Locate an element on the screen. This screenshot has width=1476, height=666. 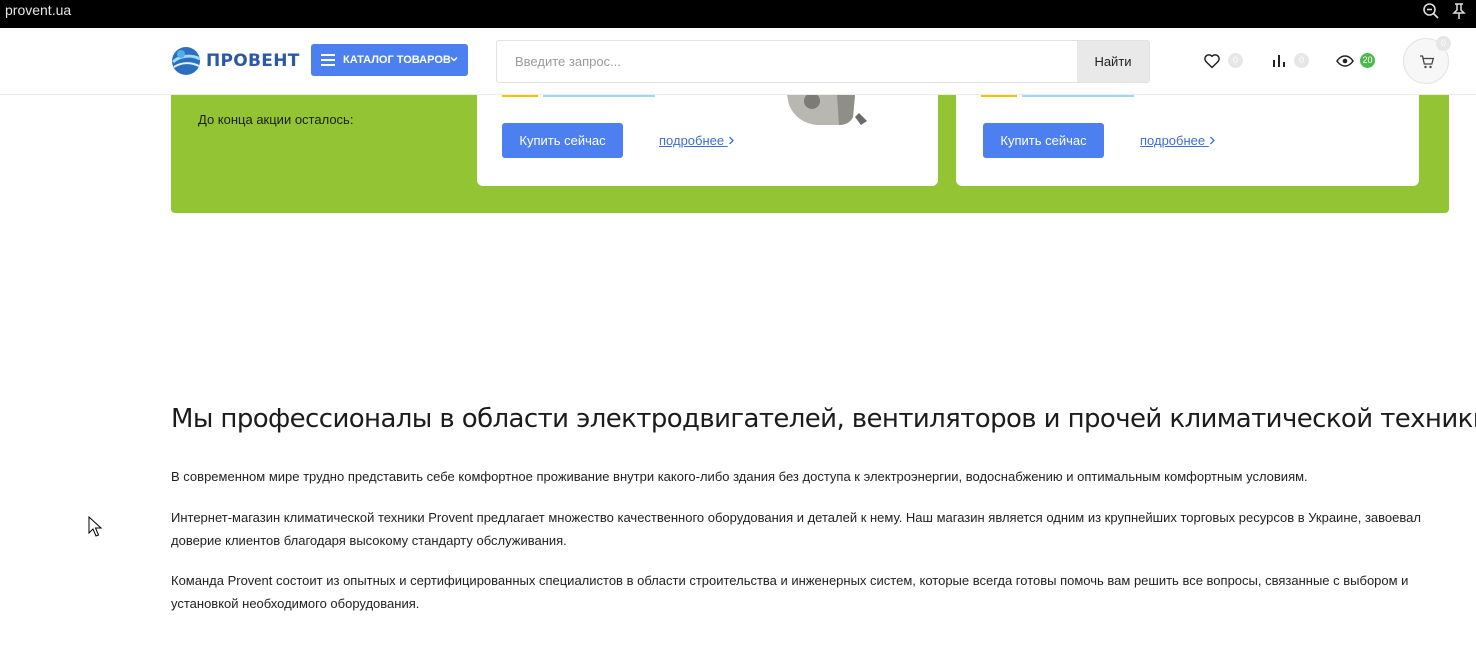
promo-countdown-label: До конца акции осталось: is located at coordinates (276, 119).